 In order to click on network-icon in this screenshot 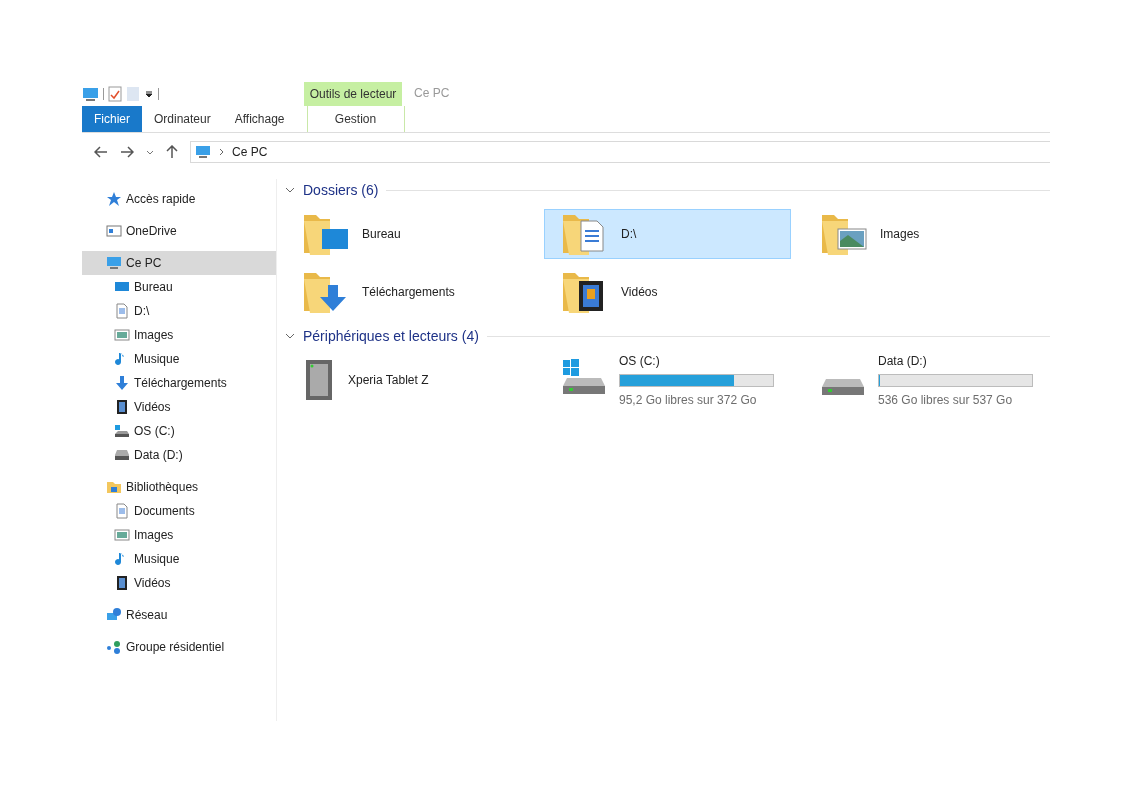, I will do `click(114, 615)`.